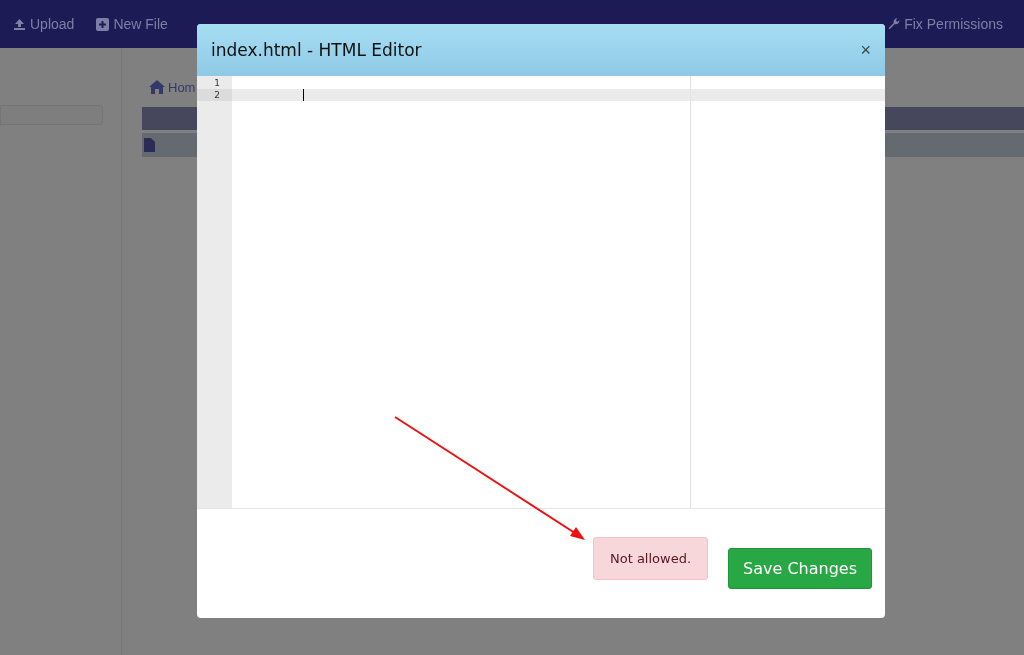 Image resolution: width=1024 pixels, height=655 pixels. I want to click on save-button: Save Changes, so click(800, 568).